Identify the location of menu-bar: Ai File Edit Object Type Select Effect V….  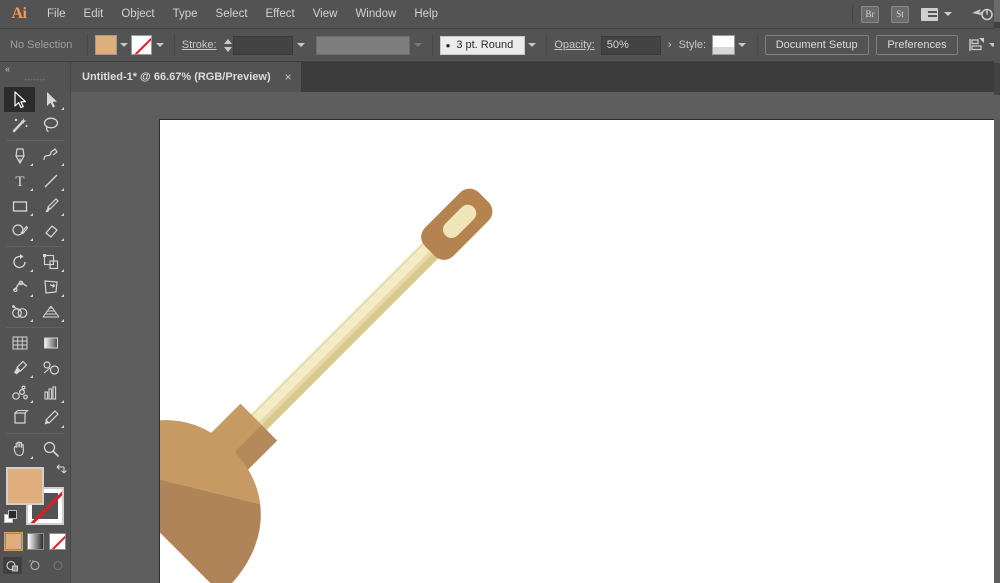
(500, 14).